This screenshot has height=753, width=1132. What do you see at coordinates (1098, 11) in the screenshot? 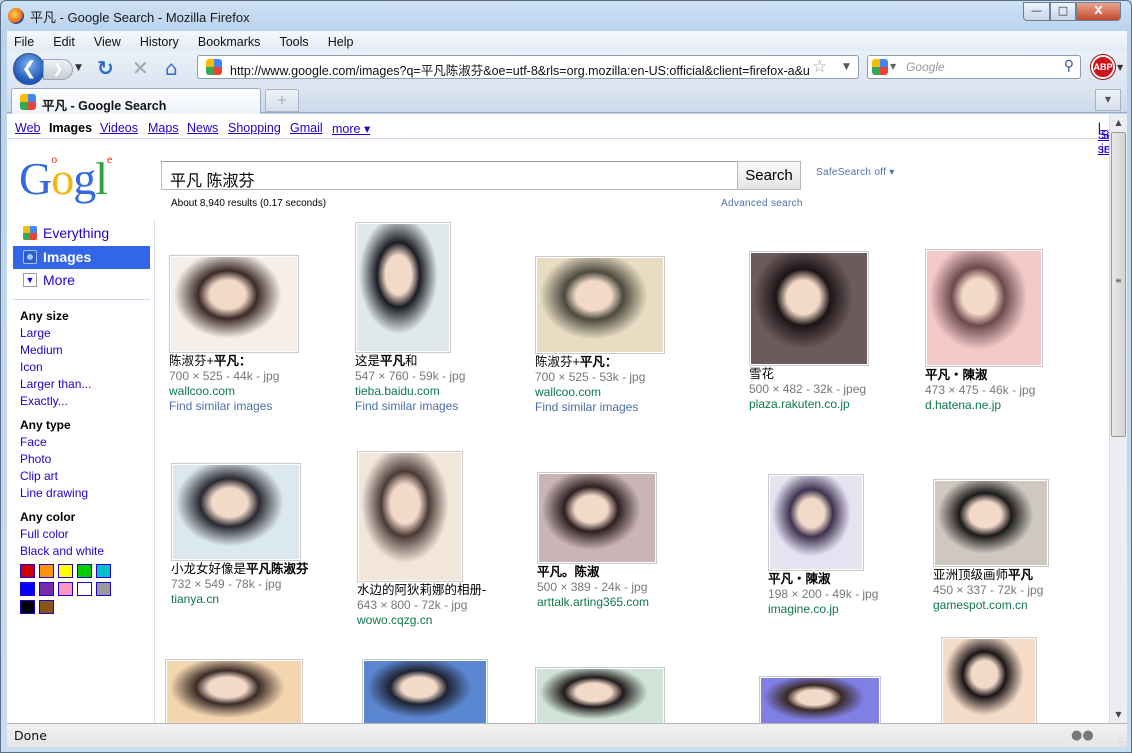
I see `close-button: X` at bounding box center [1098, 11].